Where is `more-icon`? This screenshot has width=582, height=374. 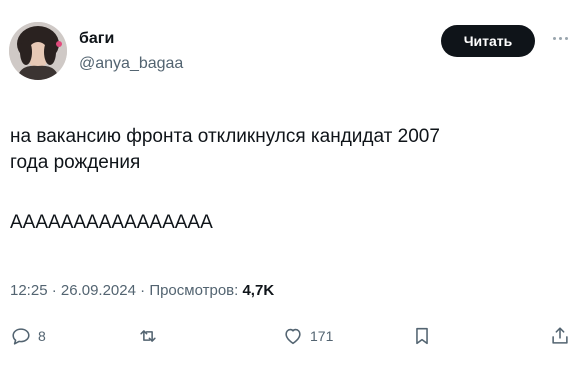
more-icon is located at coordinates (560, 38).